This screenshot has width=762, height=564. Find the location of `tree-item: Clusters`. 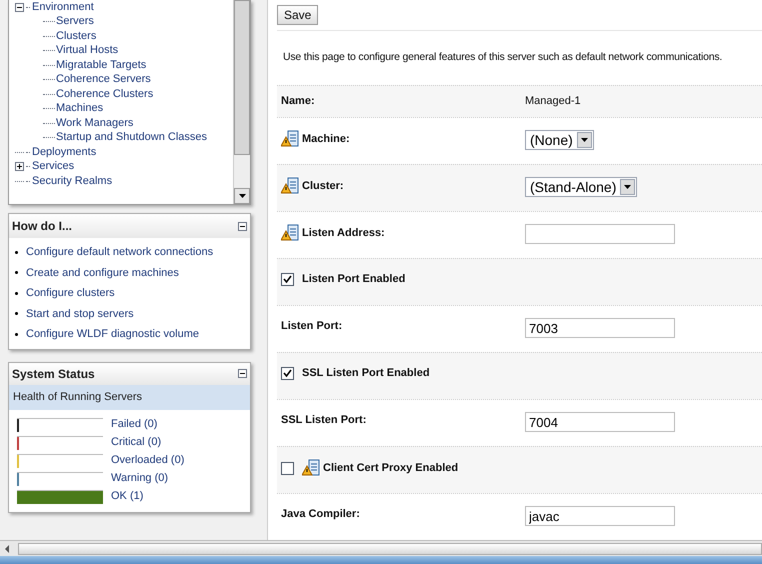

tree-item: Clusters is located at coordinates (76, 36).